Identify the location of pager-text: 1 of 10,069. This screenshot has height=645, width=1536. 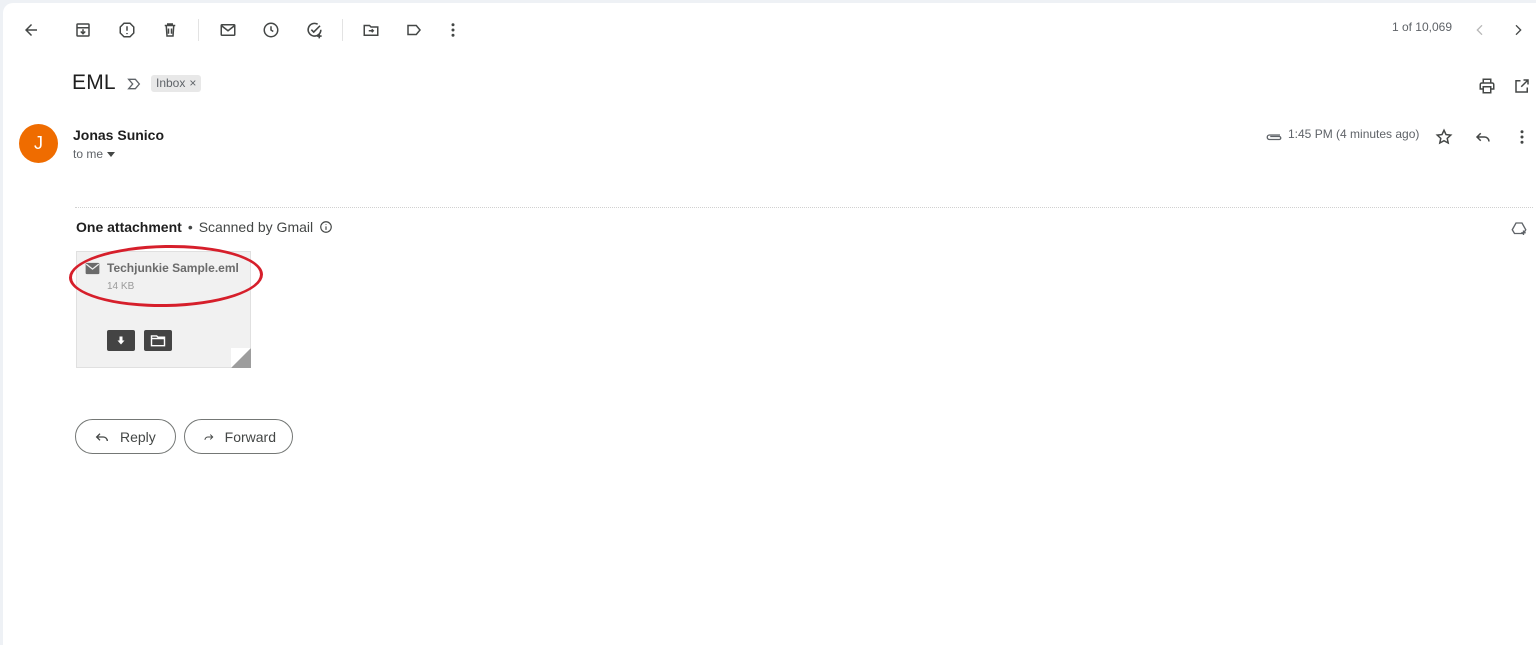
(1421, 27).